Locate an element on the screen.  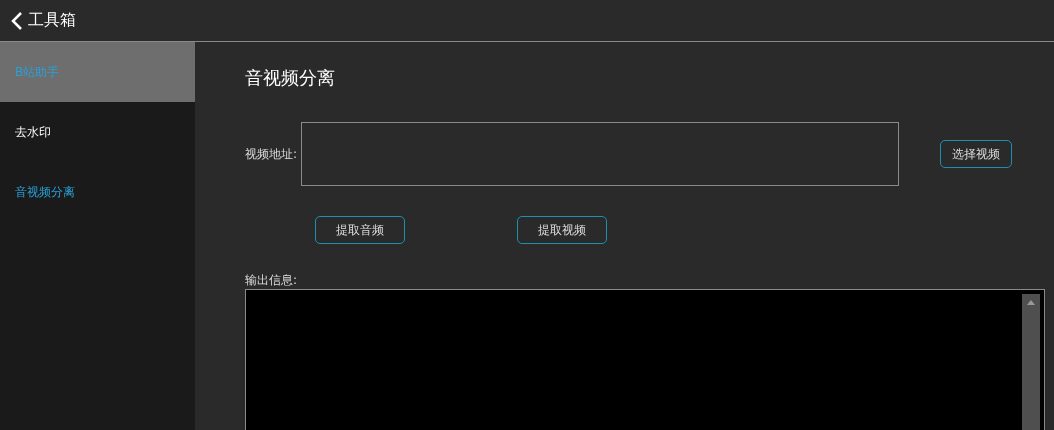
page-title: 工具箱 is located at coordinates (52, 20).